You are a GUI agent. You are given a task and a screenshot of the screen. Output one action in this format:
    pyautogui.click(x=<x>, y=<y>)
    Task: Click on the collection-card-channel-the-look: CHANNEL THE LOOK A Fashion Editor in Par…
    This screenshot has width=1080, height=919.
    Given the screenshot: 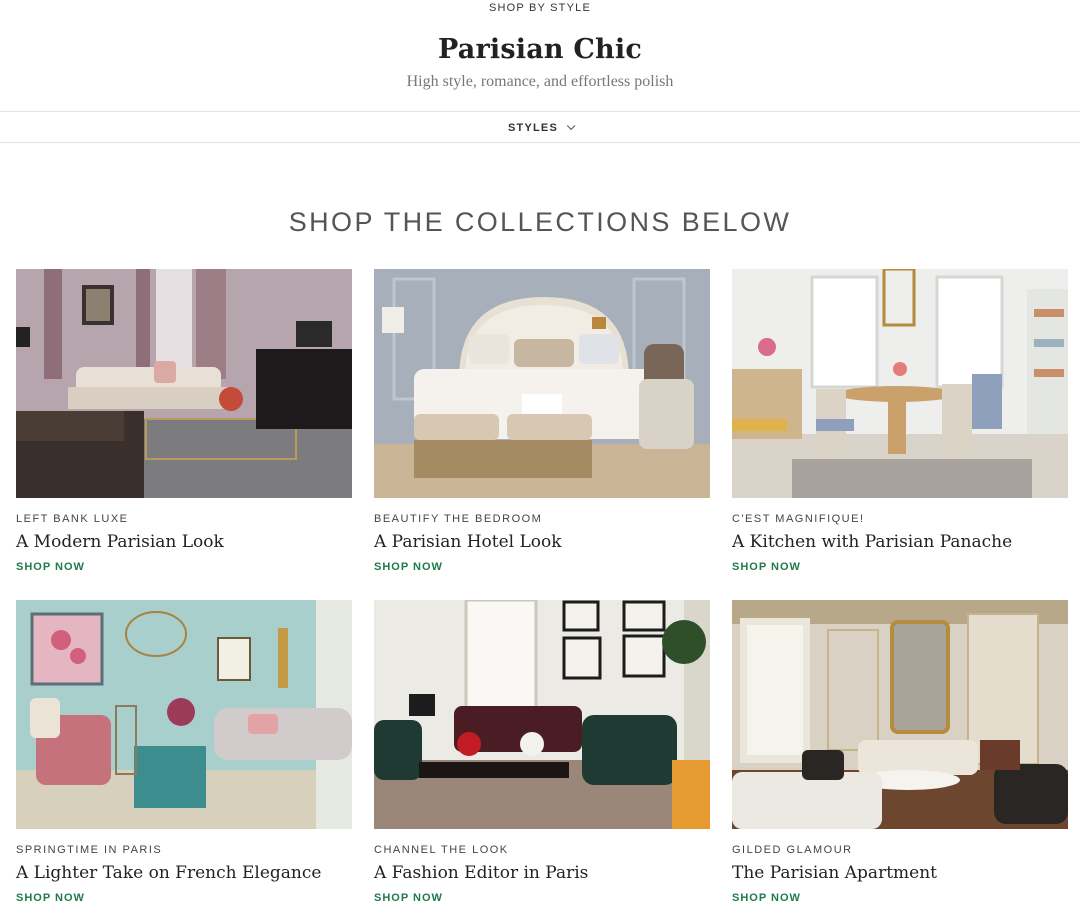 What is the action you would take?
    pyautogui.click(x=542, y=753)
    